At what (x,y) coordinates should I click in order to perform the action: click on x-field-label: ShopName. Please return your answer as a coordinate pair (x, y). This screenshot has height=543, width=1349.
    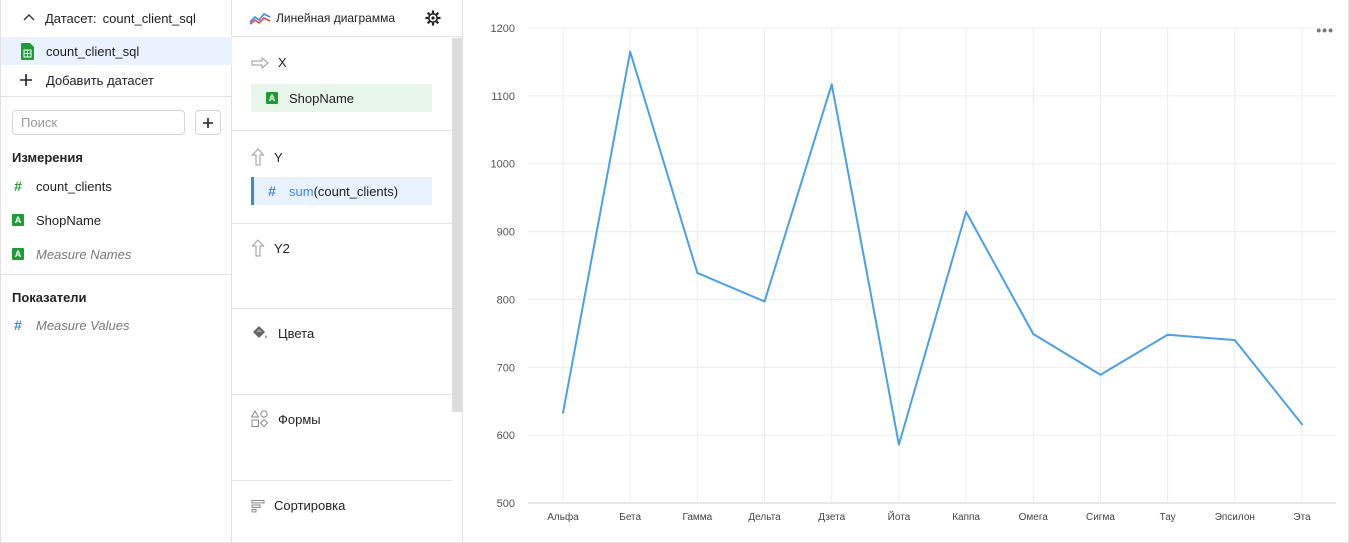
    Looking at the image, I should click on (322, 98).